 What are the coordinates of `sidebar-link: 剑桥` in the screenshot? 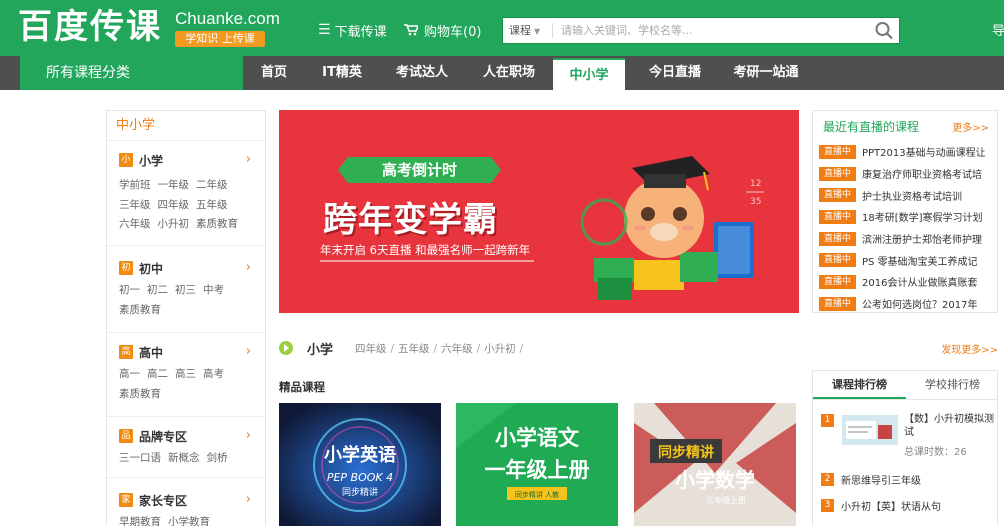 It's located at (217, 459).